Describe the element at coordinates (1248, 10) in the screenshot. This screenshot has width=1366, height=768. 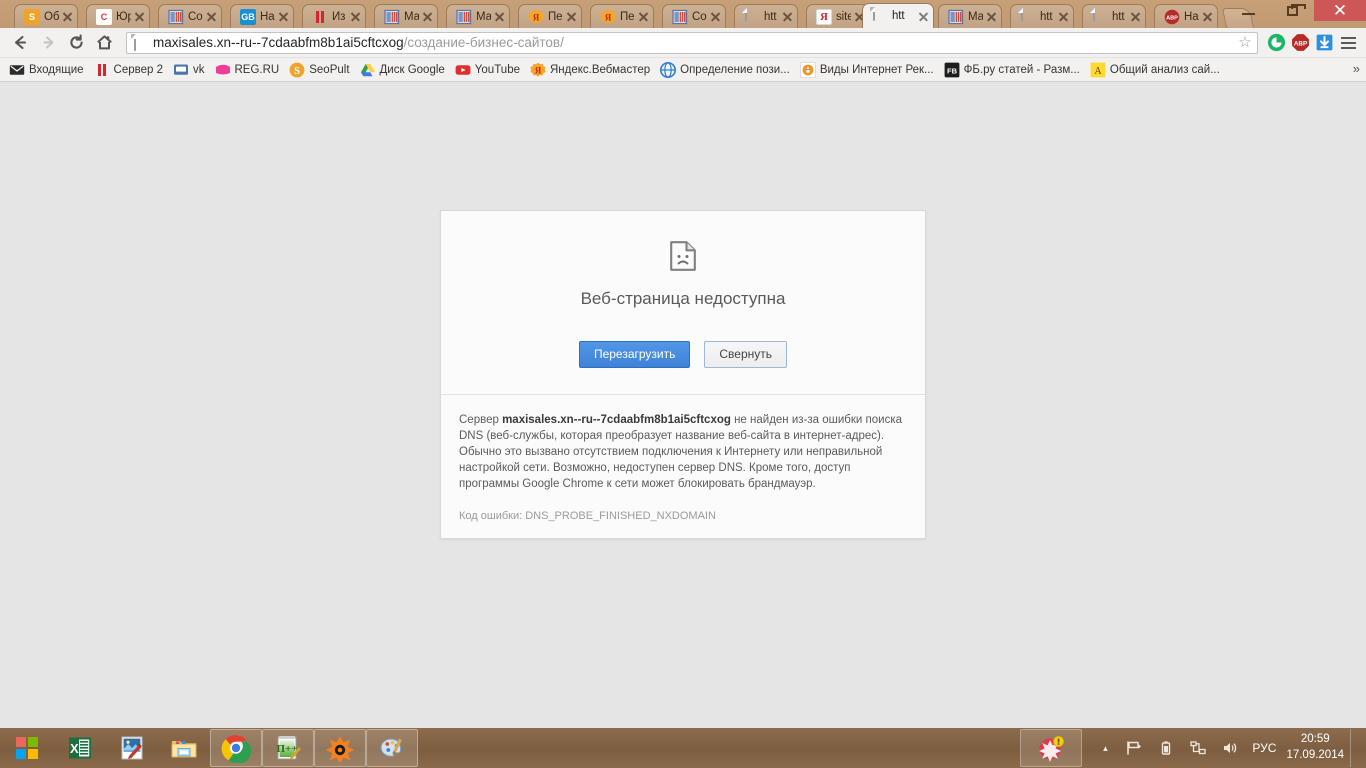
I see `minimize-window-button` at that location.